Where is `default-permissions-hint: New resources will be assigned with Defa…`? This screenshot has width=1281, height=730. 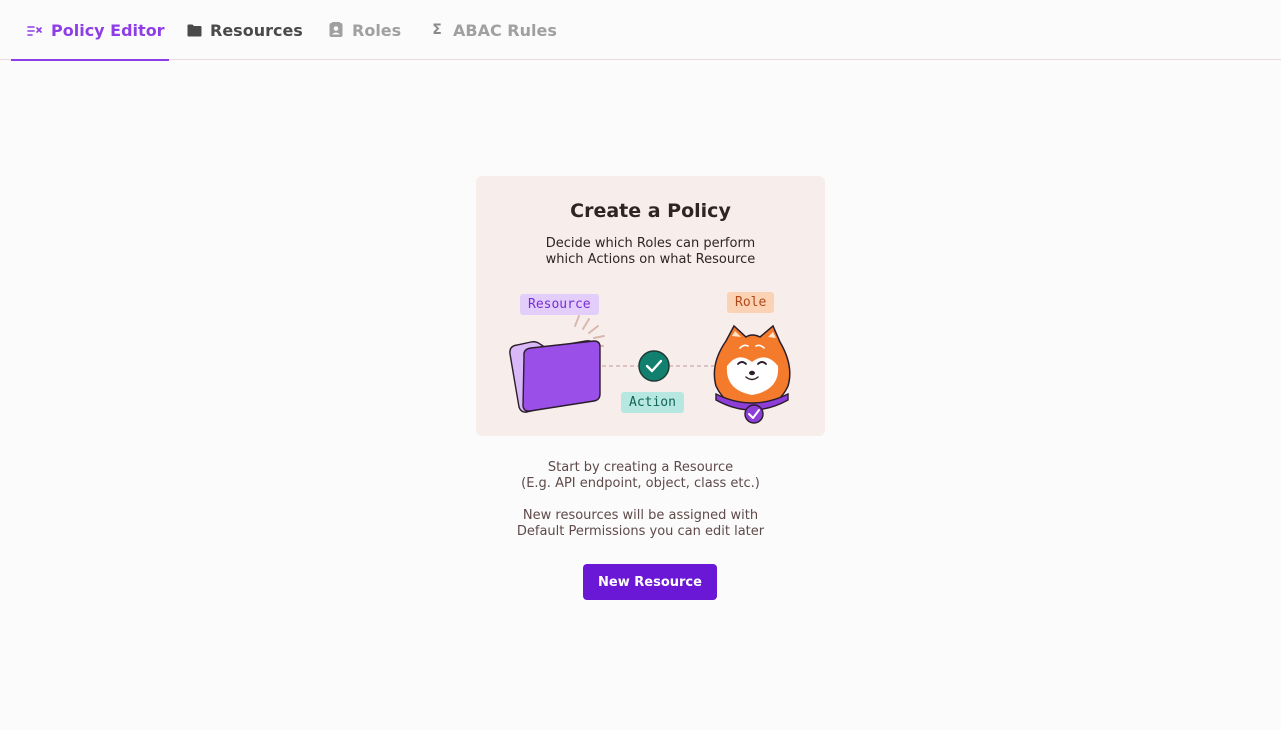
default-permissions-hint: New resources will be assigned with Defa… is located at coordinates (640, 524).